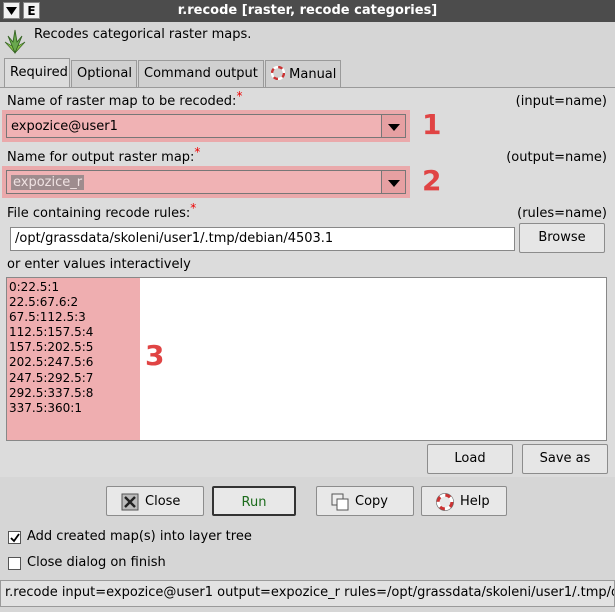 The height and width of the screenshot is (612, 615). I want to click on close-button: Close, so click(155, 501).